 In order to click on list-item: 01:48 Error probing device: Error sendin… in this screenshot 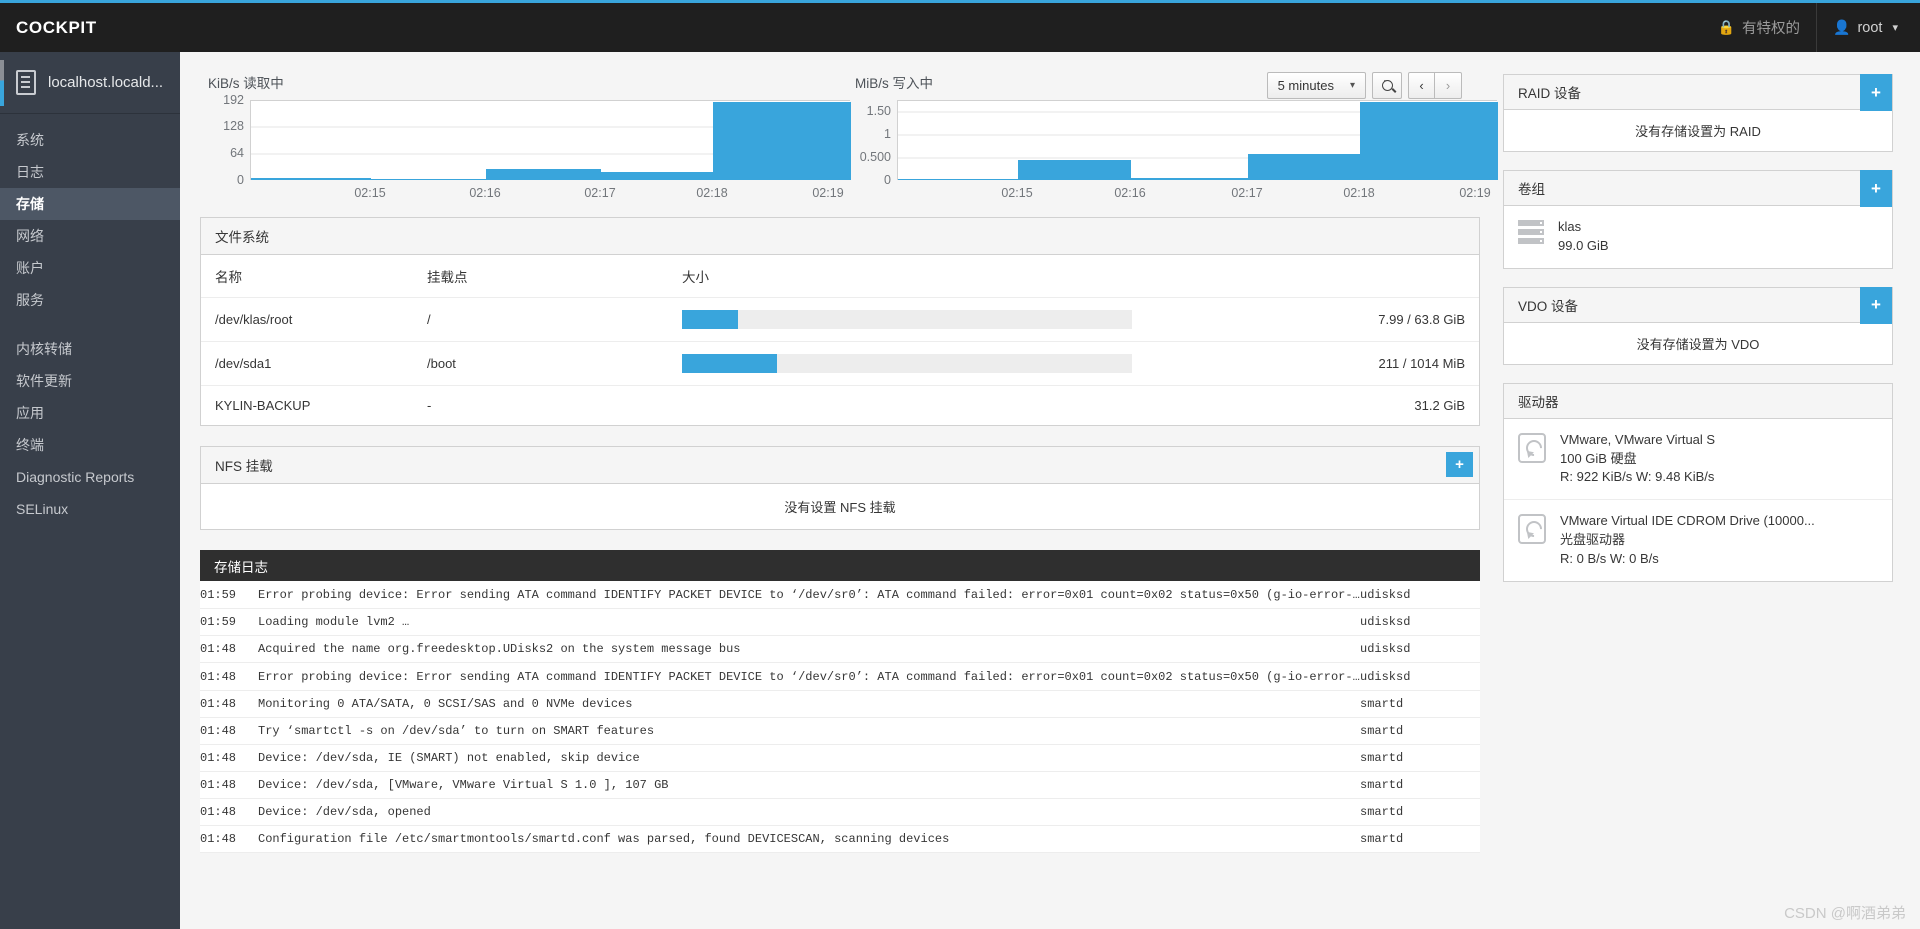, I will do `click(840, 676)`.